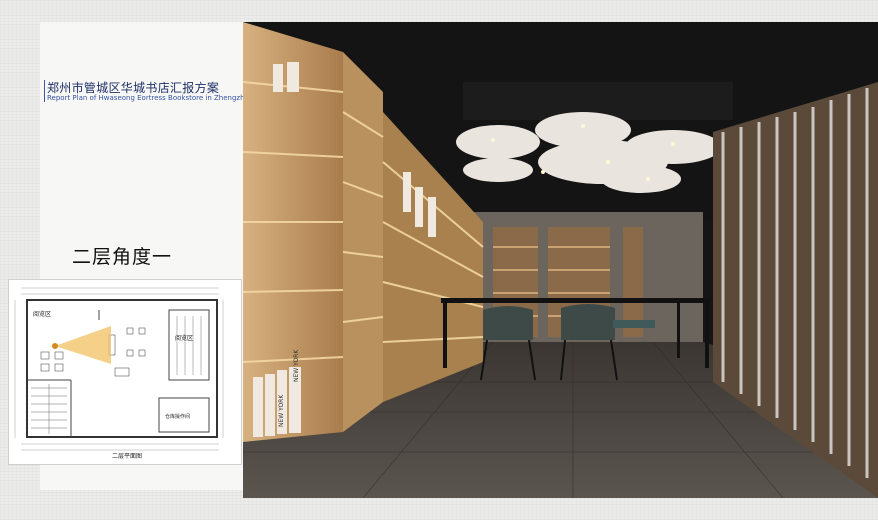 This screenshot has height=520, width=878. Describe the element at coordinates (55, 346) in the screenshot. I see `camera-marker` at that location.